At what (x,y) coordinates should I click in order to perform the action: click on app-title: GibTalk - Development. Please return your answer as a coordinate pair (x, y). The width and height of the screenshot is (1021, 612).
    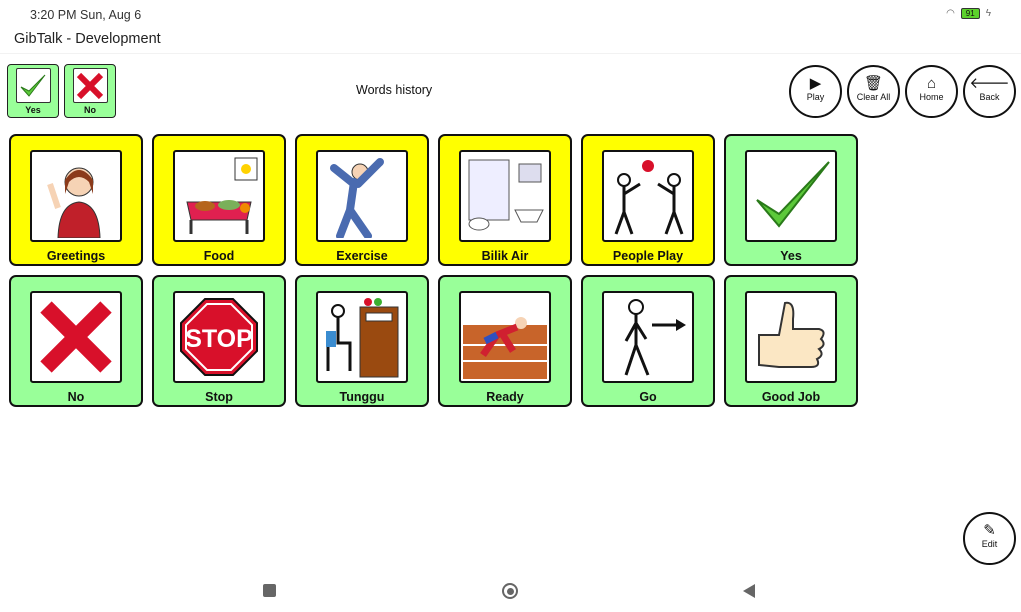
    Looking at the image, I should click on (87, 39).